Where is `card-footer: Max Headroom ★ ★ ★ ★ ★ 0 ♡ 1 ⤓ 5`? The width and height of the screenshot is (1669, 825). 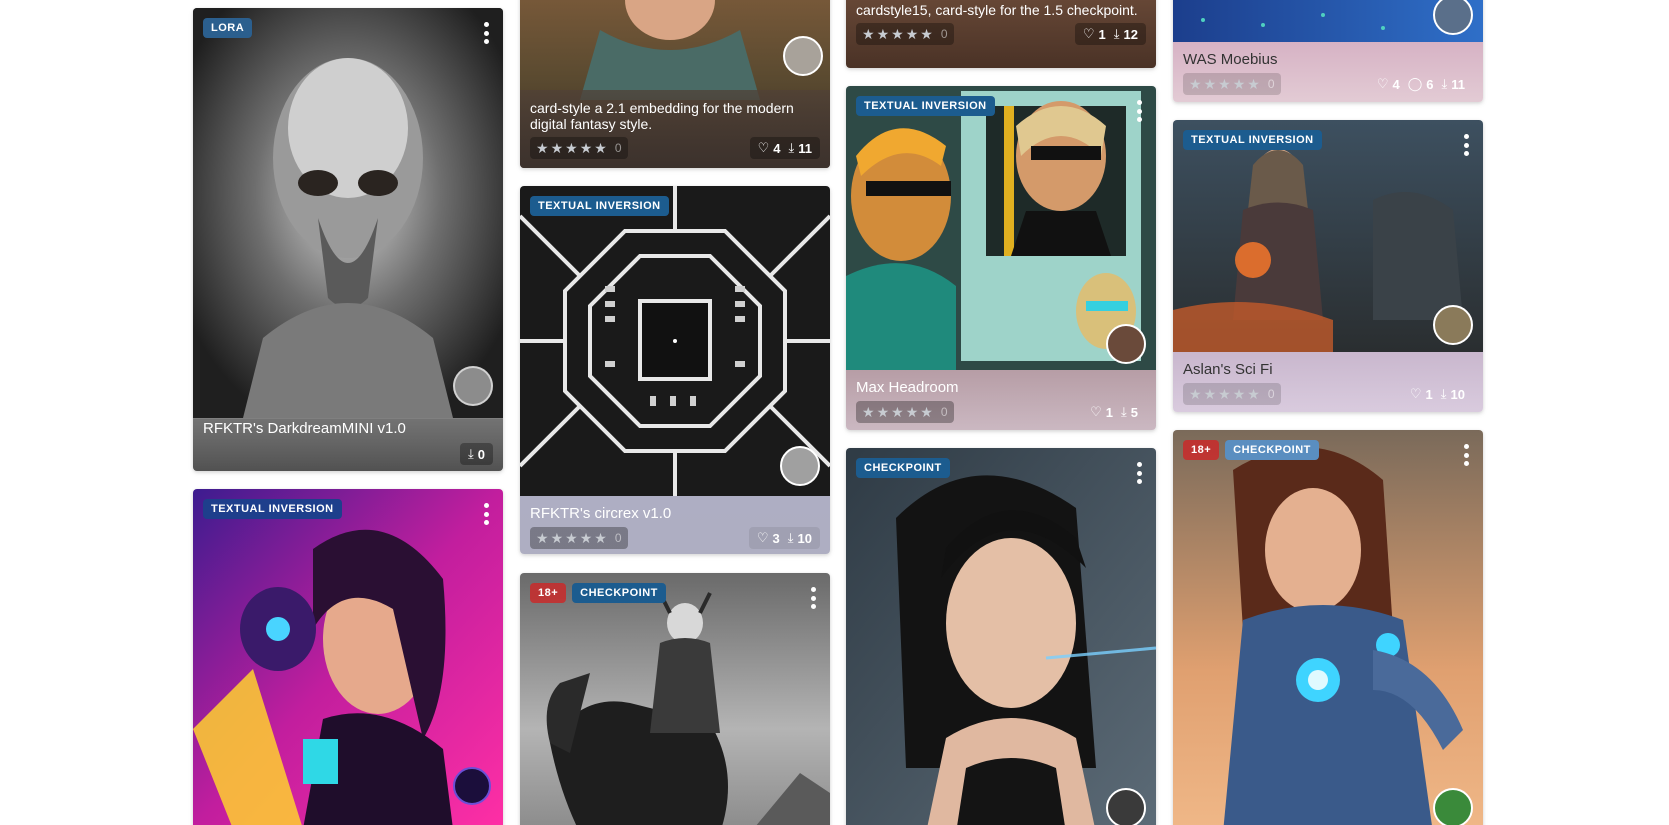 card-footer: Max Headroom ★ ★ ★ ★ ★ 0 ♡ 1 ⤓ 5 is located at coordinates (1001, 400).